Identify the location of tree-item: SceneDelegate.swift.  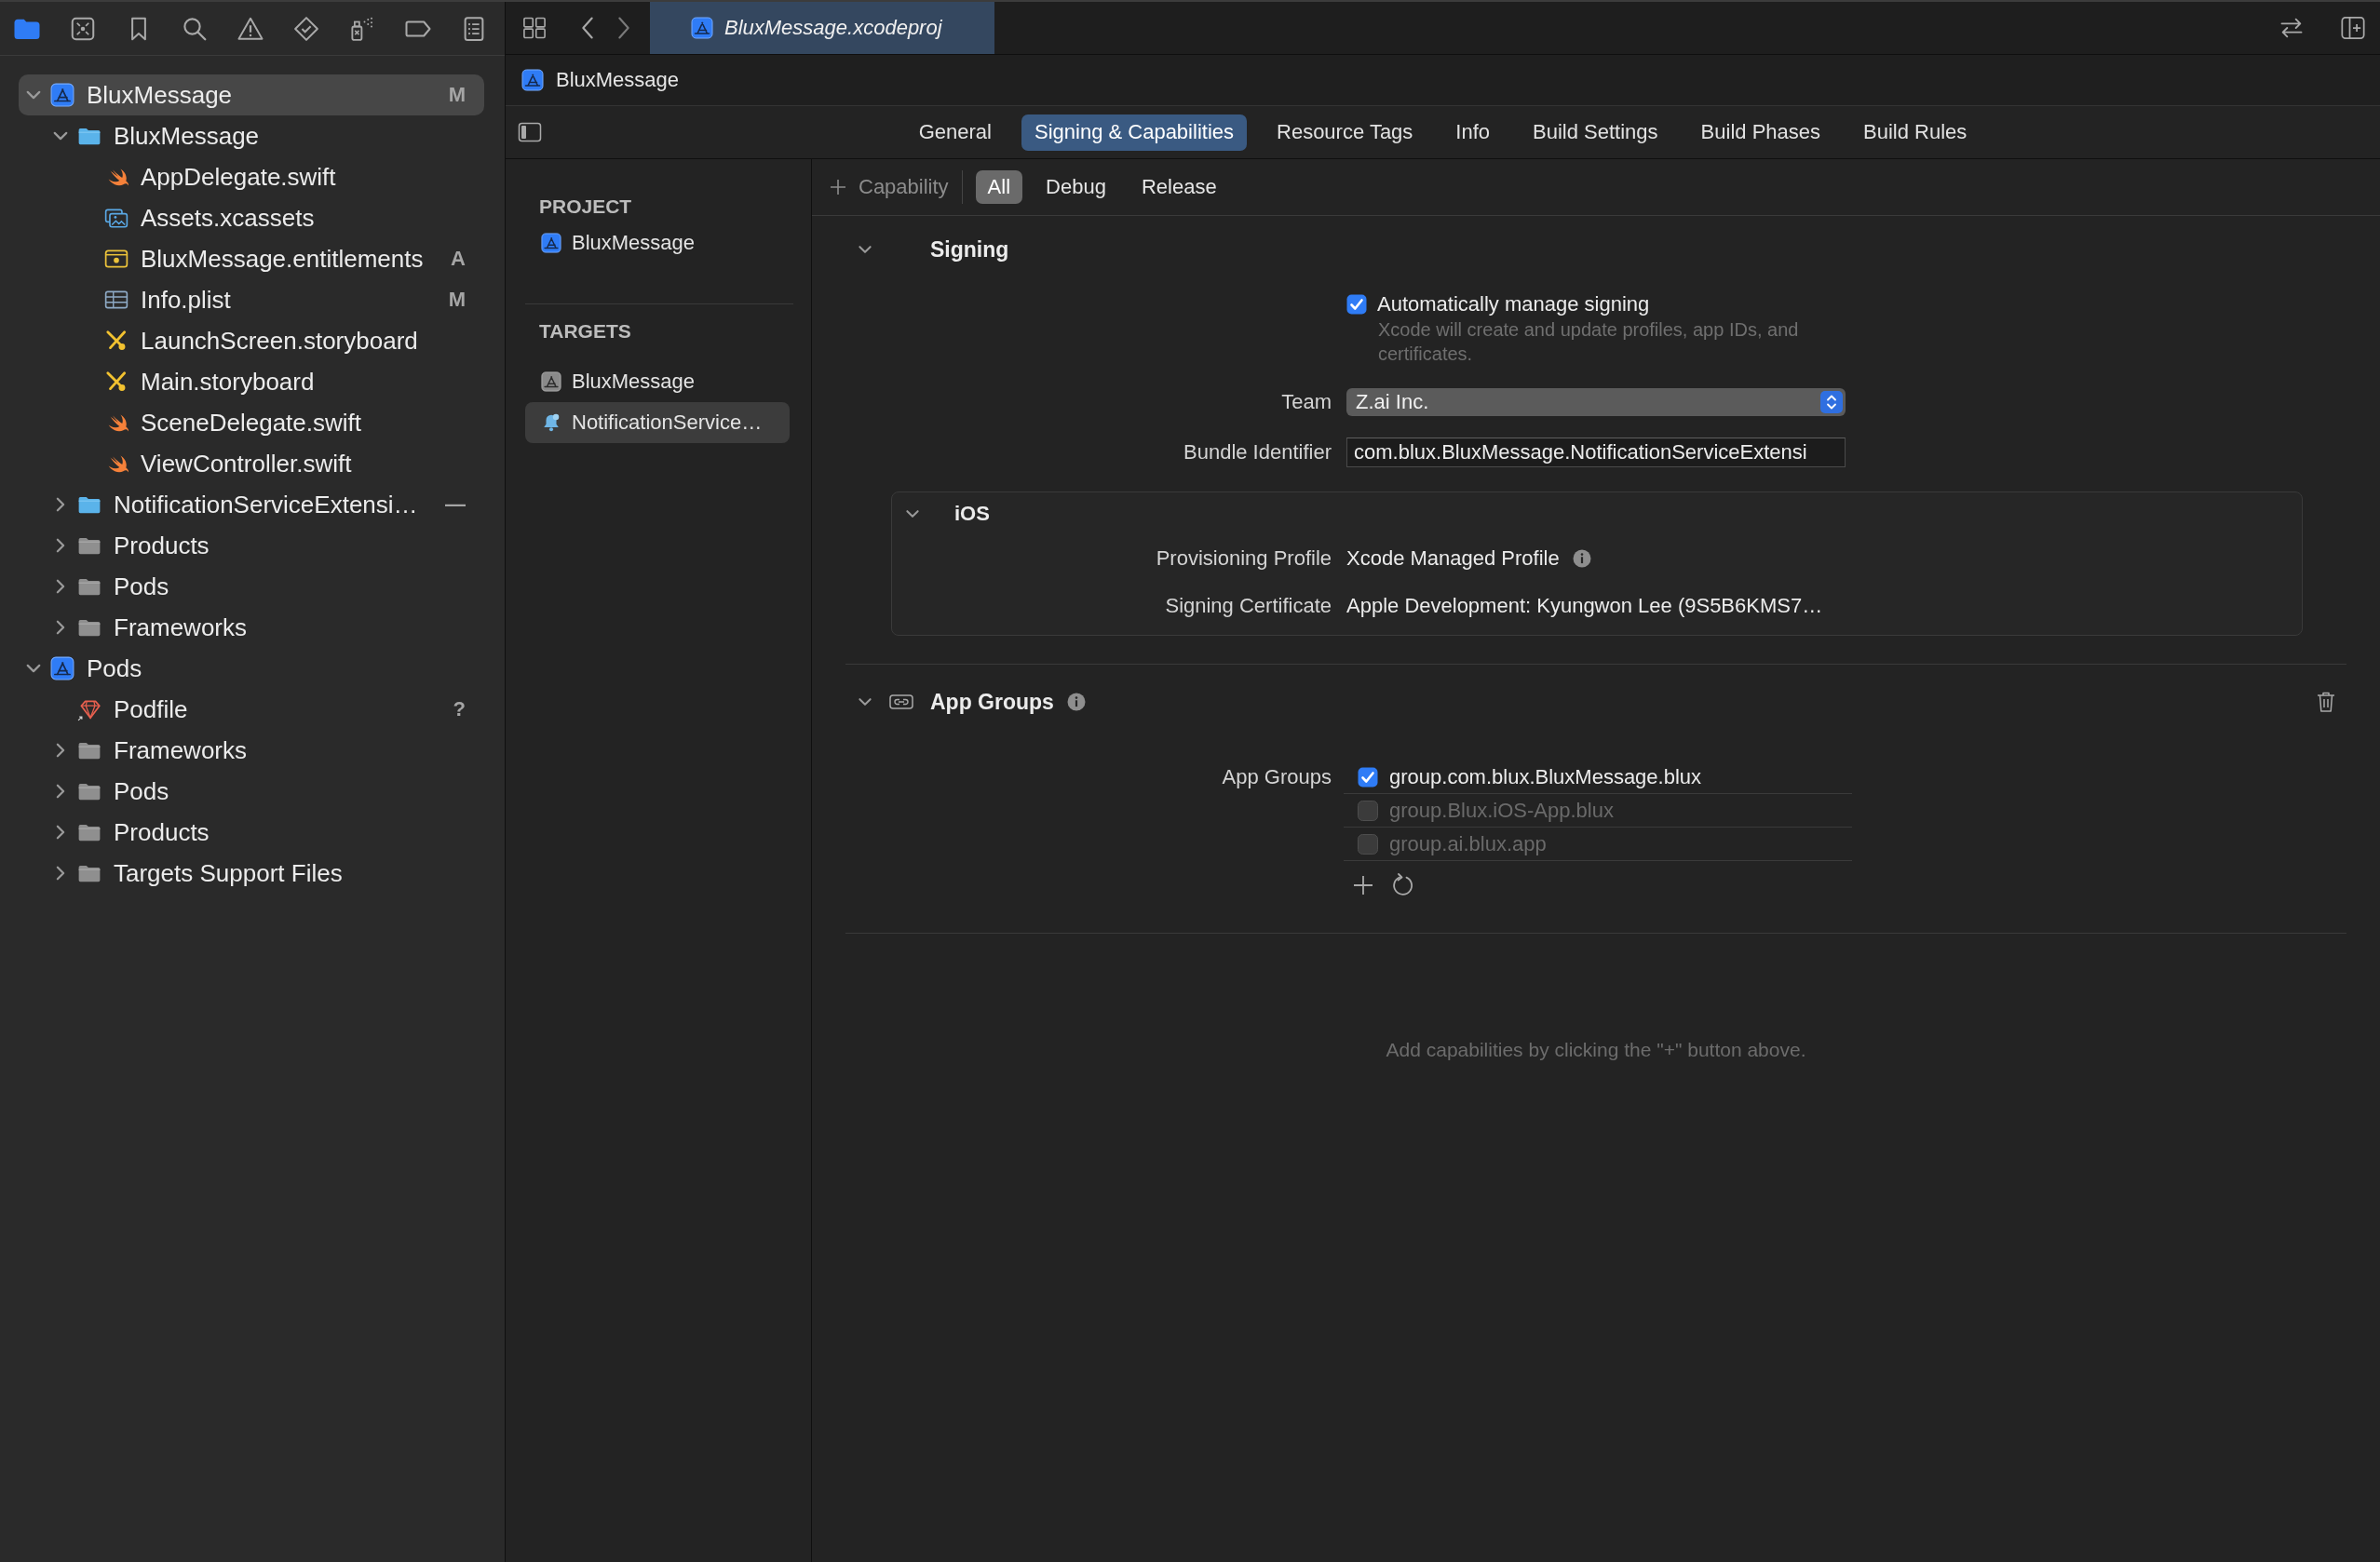
(251, 423).